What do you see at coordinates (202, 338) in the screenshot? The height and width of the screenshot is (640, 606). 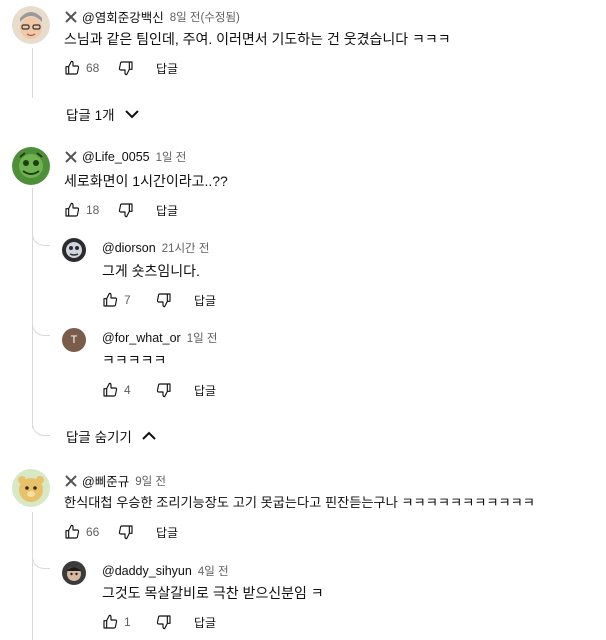 I see `reply-timestamp: 1일 전` at bounding box center [202, 338].